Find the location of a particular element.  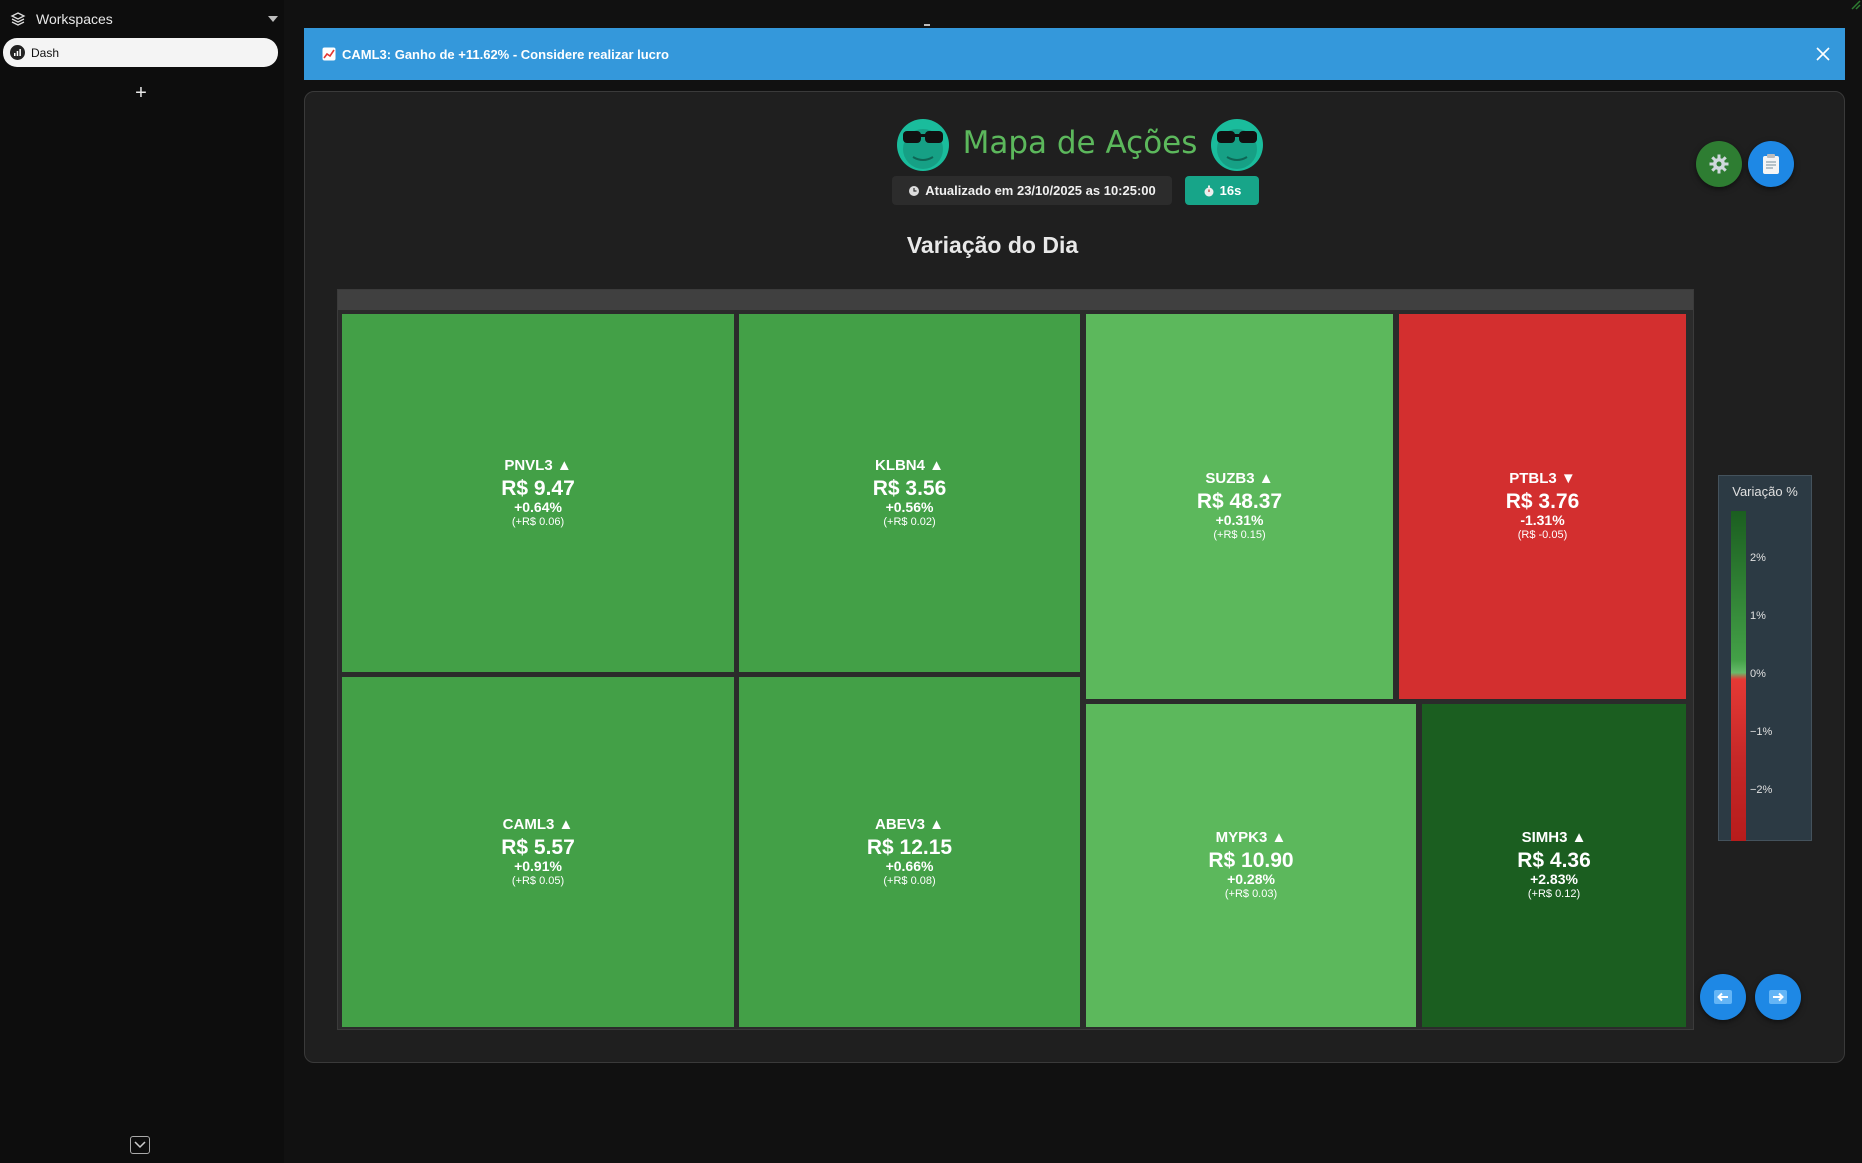

tile-change-pct: +0.31% is located at coordinates (1239, 520).